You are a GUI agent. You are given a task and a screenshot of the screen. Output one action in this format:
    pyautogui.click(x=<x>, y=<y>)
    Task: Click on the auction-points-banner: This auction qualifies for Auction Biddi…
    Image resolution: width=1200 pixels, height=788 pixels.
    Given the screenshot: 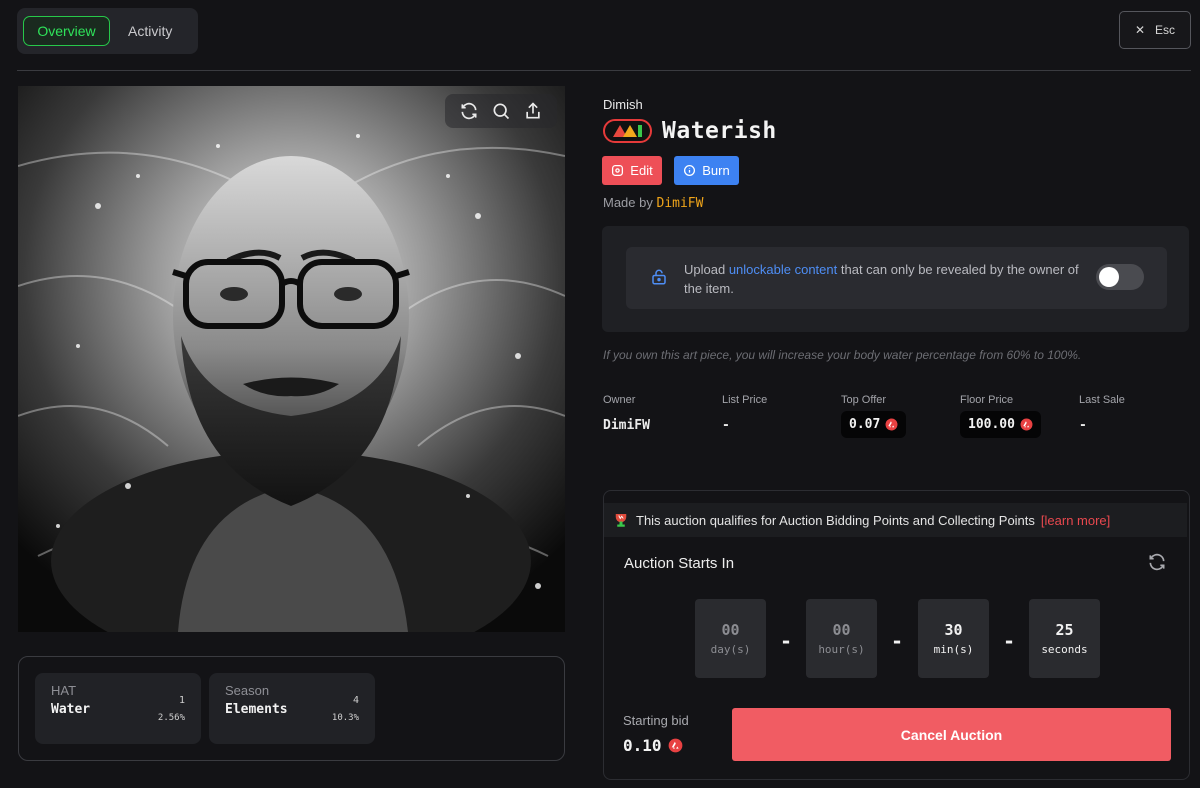 What is the action you would take?
    pyautogui.click(x=895, y=520)
    